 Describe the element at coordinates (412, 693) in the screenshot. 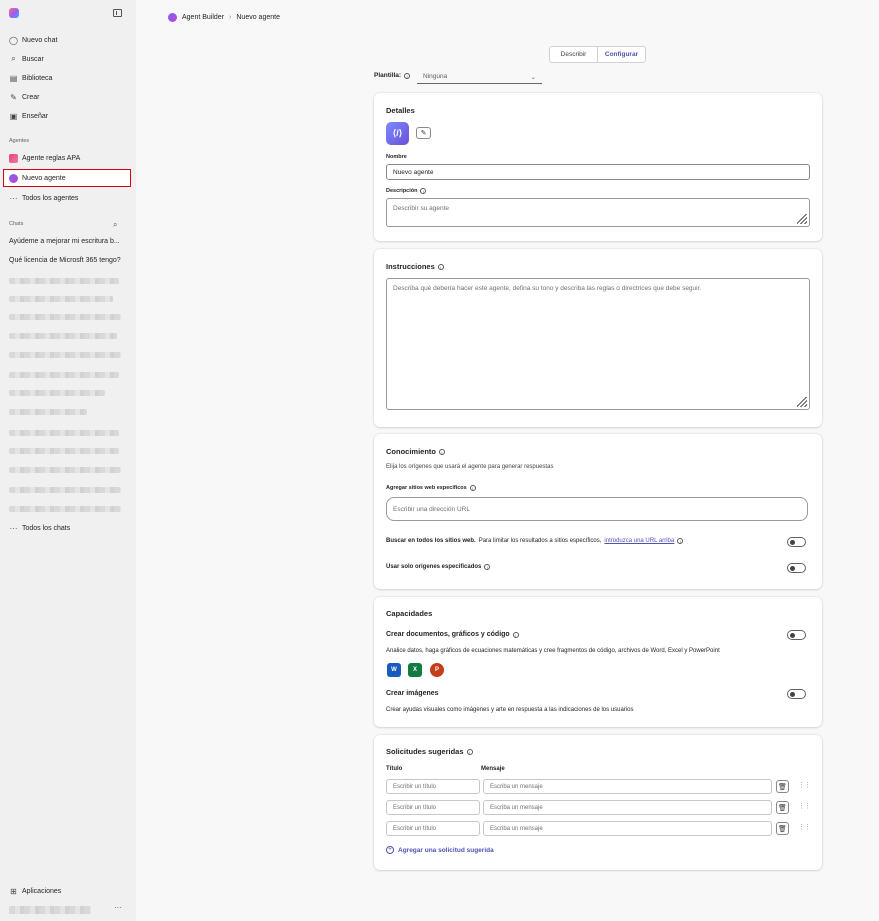

I see `images-row: Crear imágenes` at that location.